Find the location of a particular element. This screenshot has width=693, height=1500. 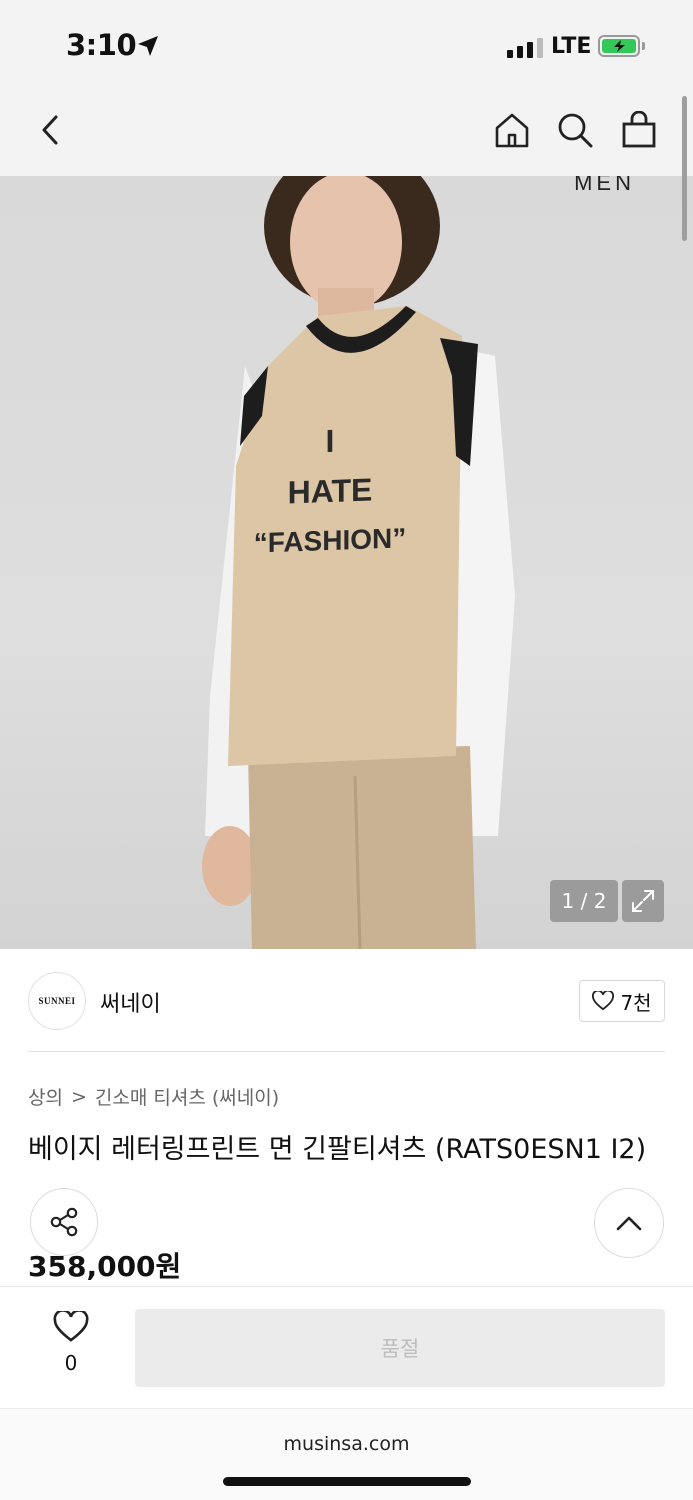

garment-print: I HATE “FASHION” is located at coordinates (330, 491).